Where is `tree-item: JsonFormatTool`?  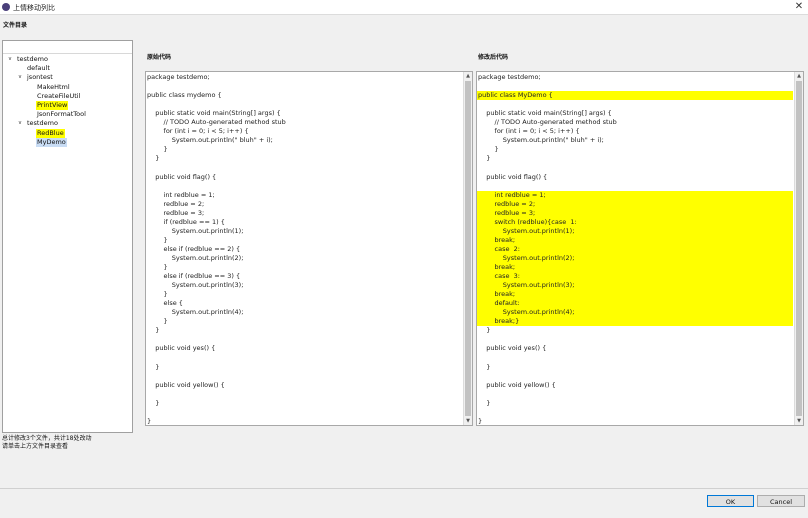
tree-item: JsonFormatTool is located at coordinates (67, 114).